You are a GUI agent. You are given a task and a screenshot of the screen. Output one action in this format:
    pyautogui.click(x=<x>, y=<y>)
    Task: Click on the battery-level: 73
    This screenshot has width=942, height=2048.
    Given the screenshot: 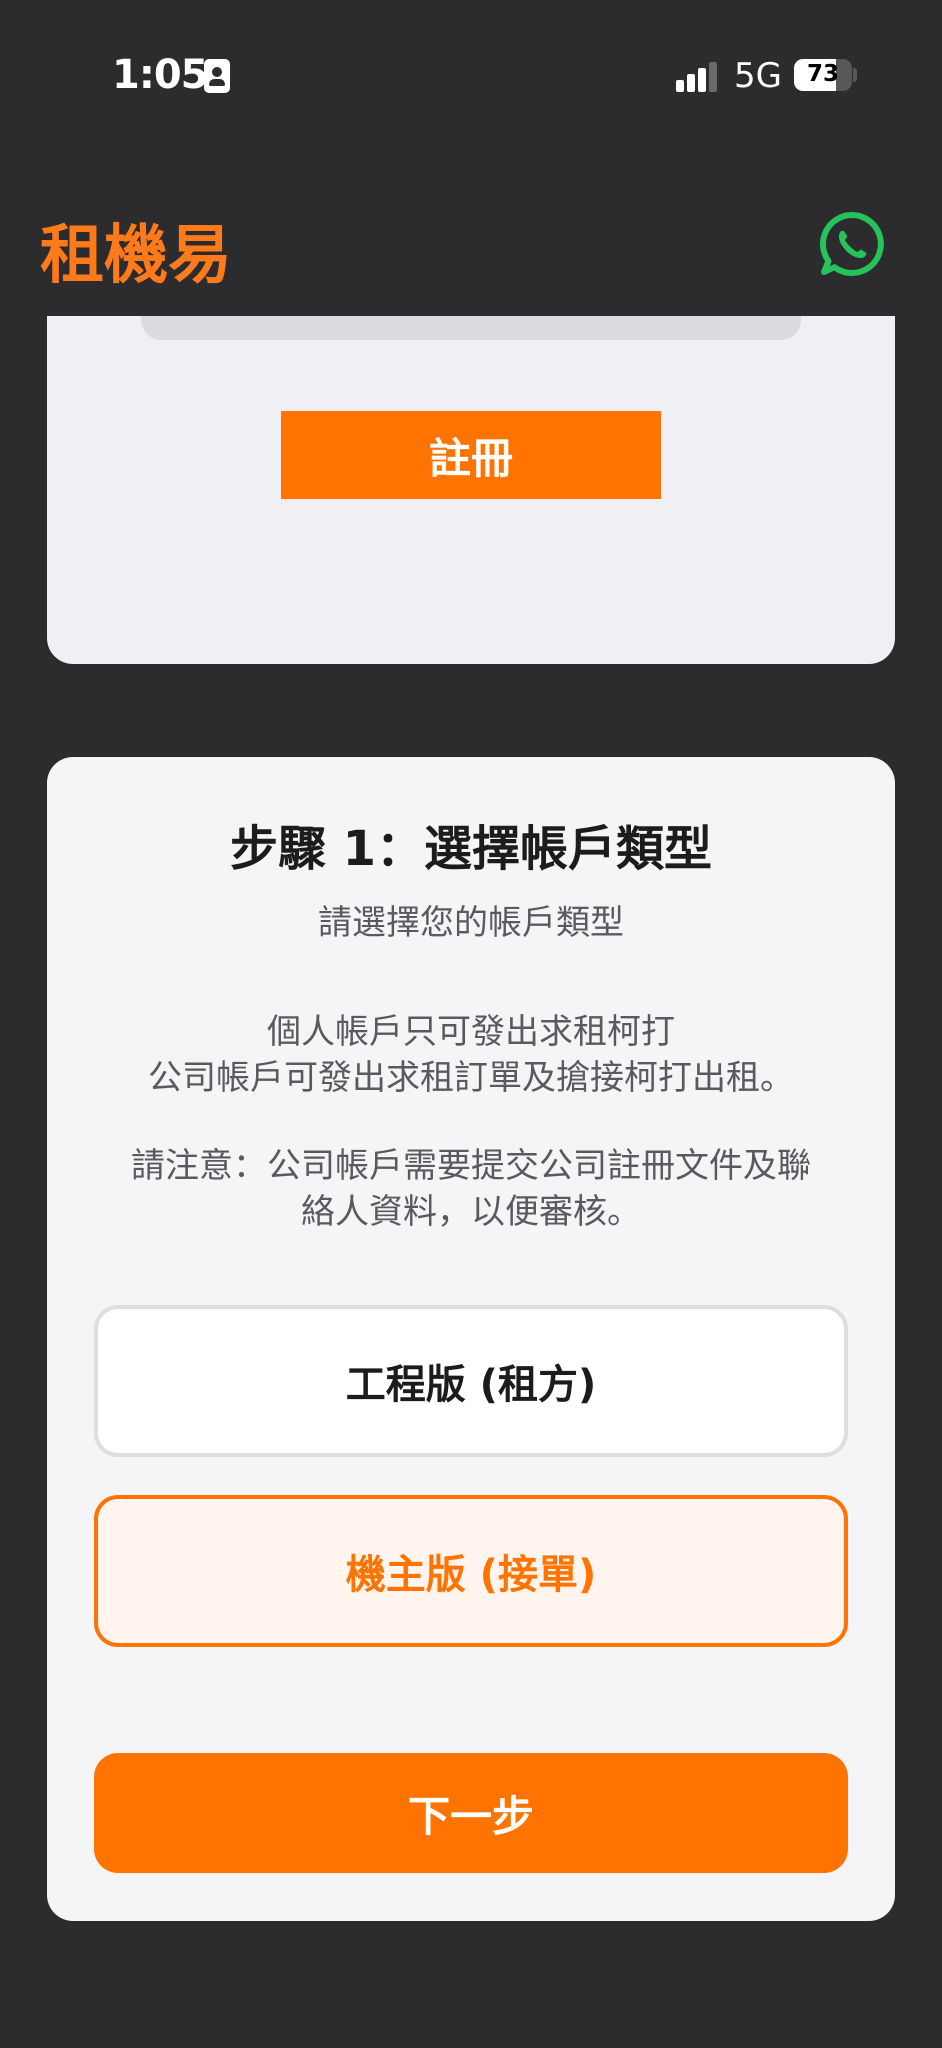 What is the action you would take?
    pyautogui.click(x=822, y=74)
    